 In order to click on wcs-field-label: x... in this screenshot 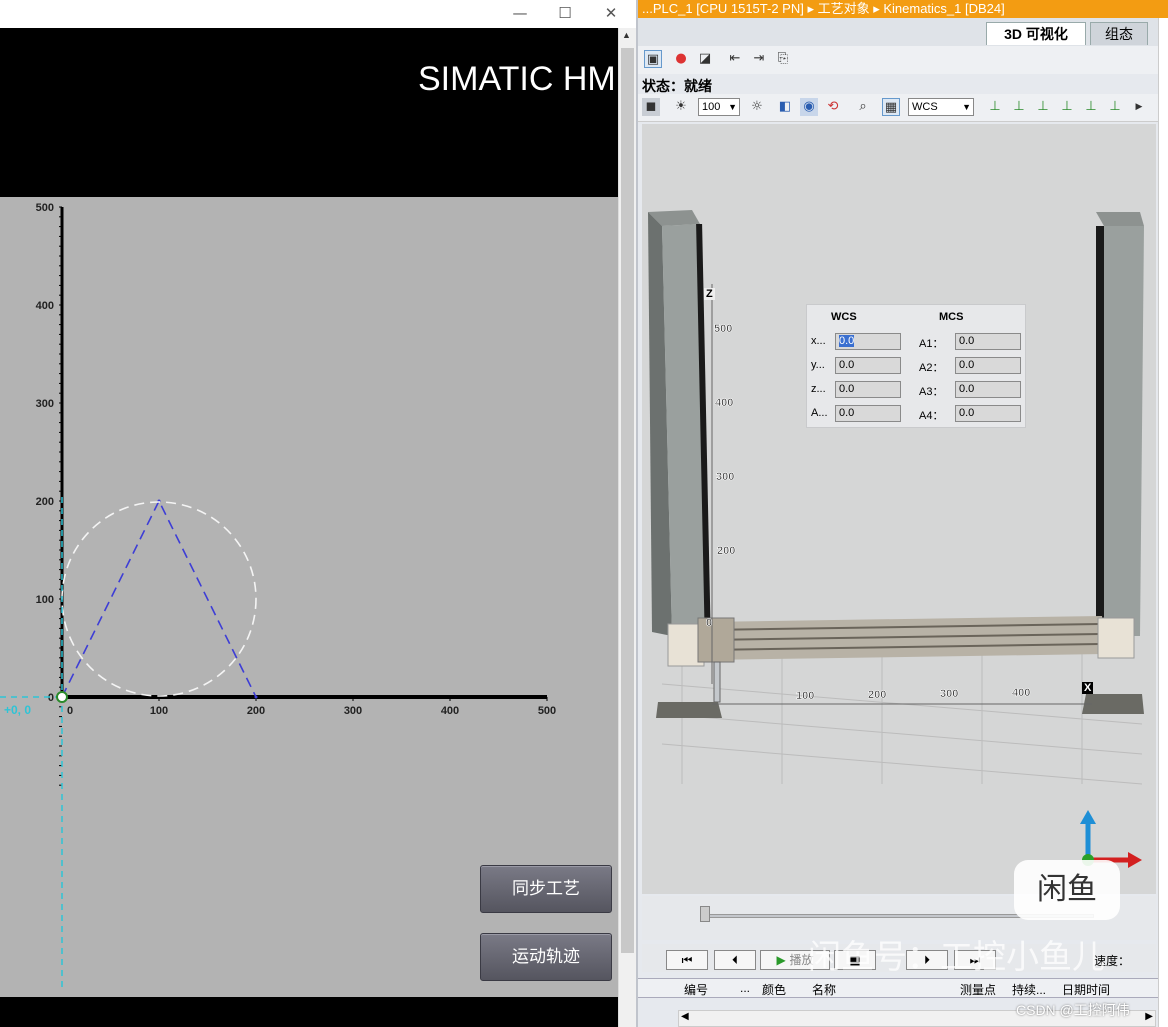, I will do `click(818, 341)`.